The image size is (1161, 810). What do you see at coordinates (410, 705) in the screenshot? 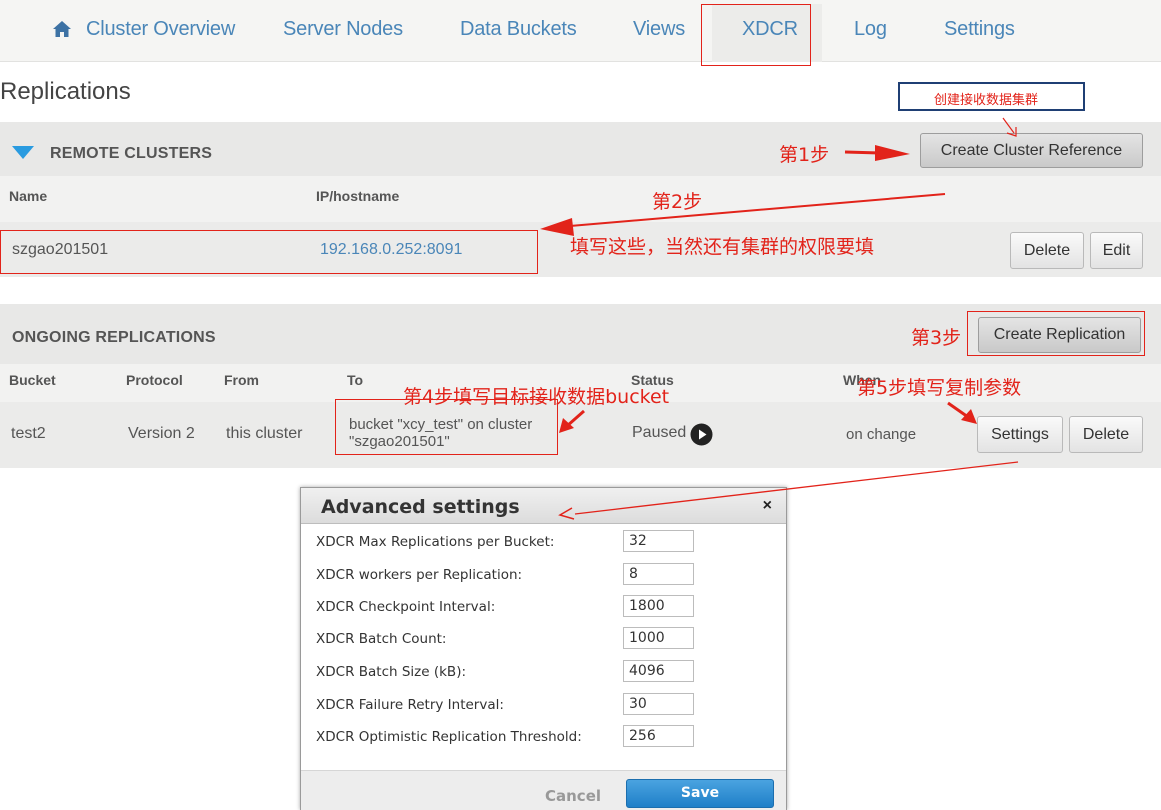
I see `setting-label-failure-retry: XDCR Failure Retry Interval:` at bounding box center [410, 705].